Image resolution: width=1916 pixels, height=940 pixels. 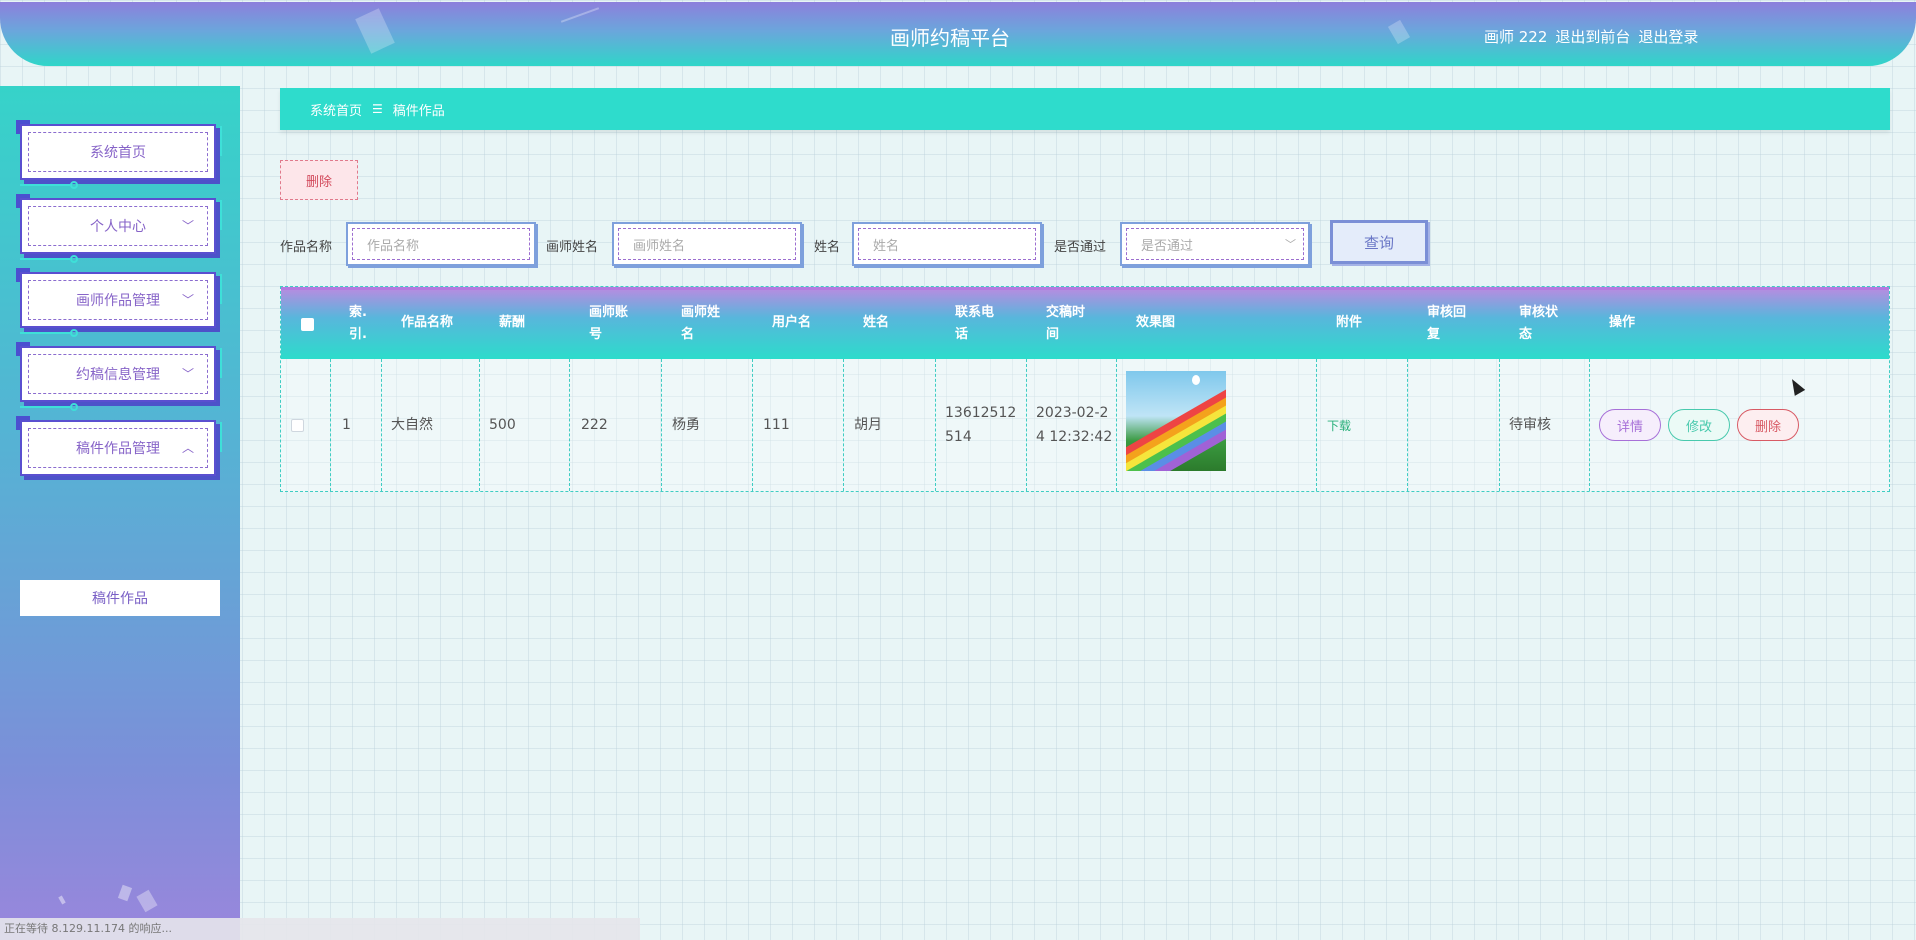 What do you see at coordinates (418, 111) in the screenshot?
I see `breadcrumb-current: 稿件作品` at bounding box center [418, 111].